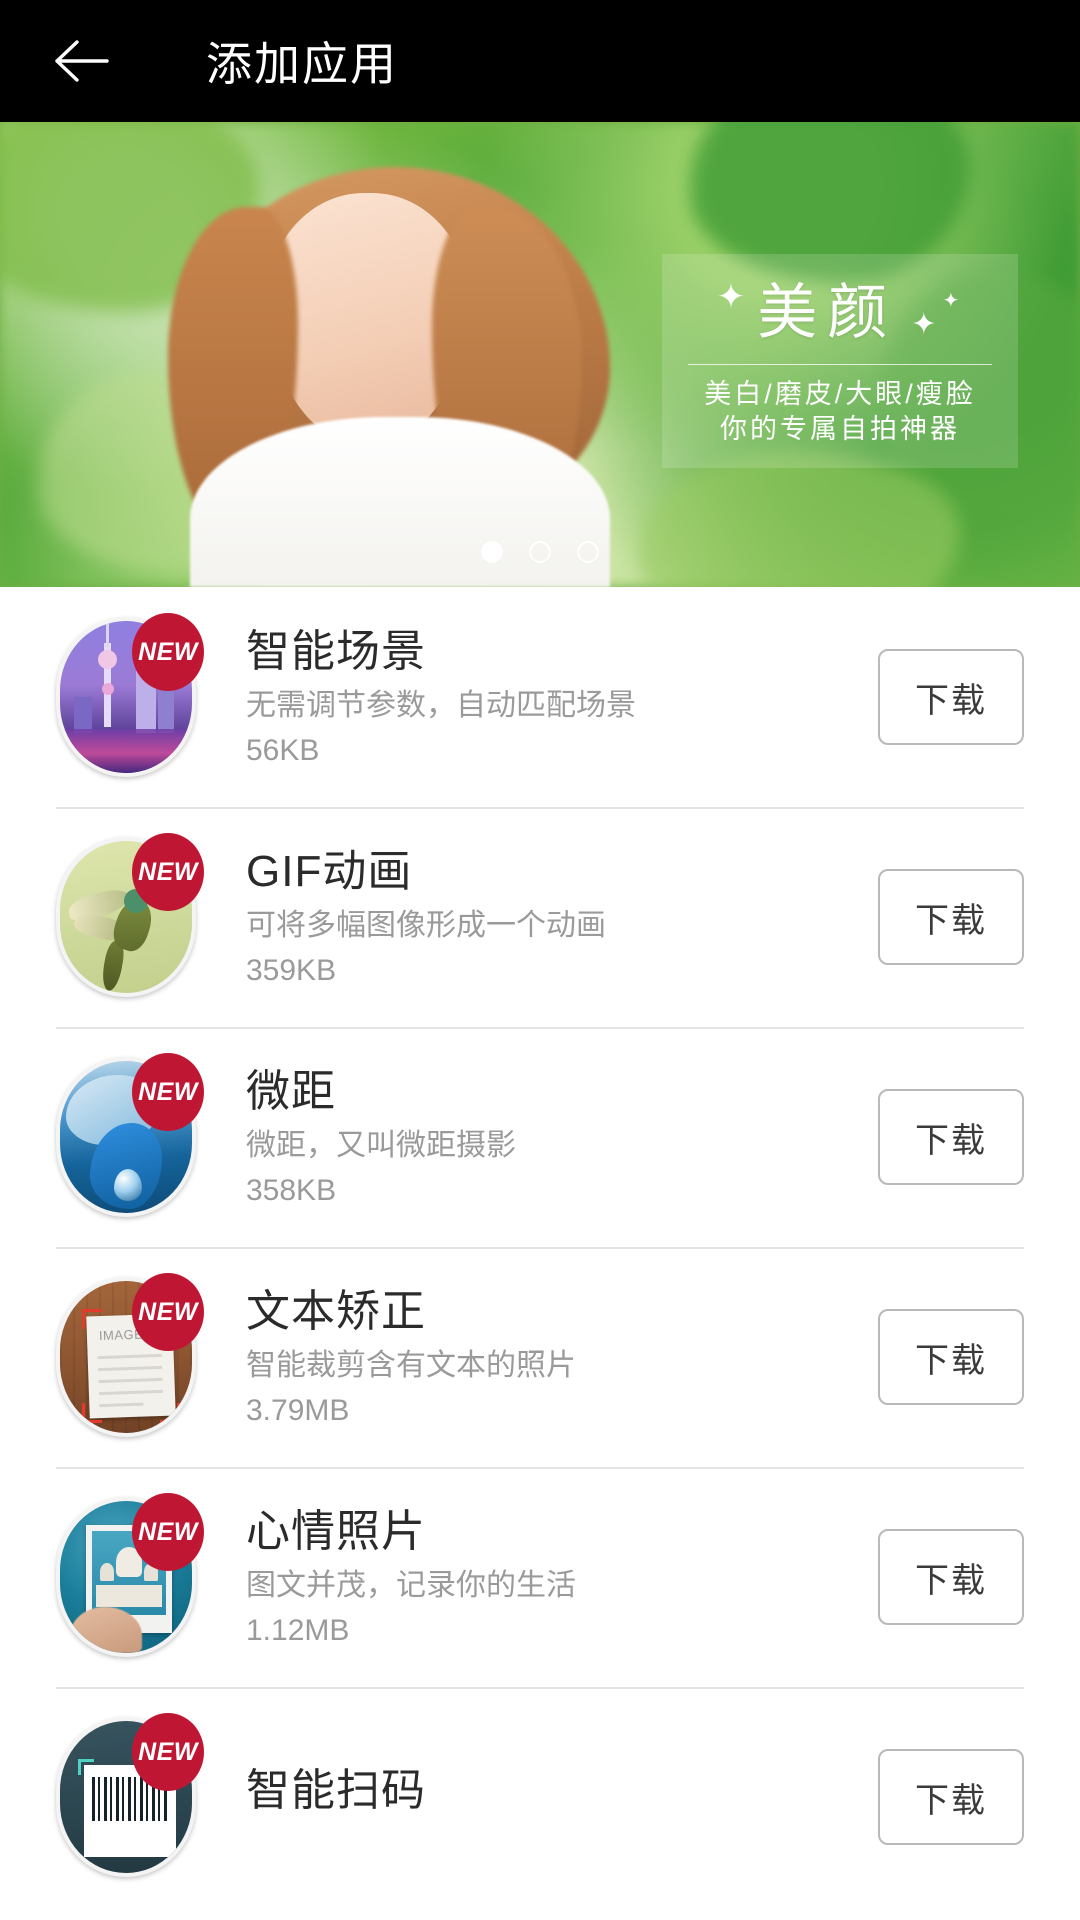  I want to click on back-arrow-icon, so click(82, 61).